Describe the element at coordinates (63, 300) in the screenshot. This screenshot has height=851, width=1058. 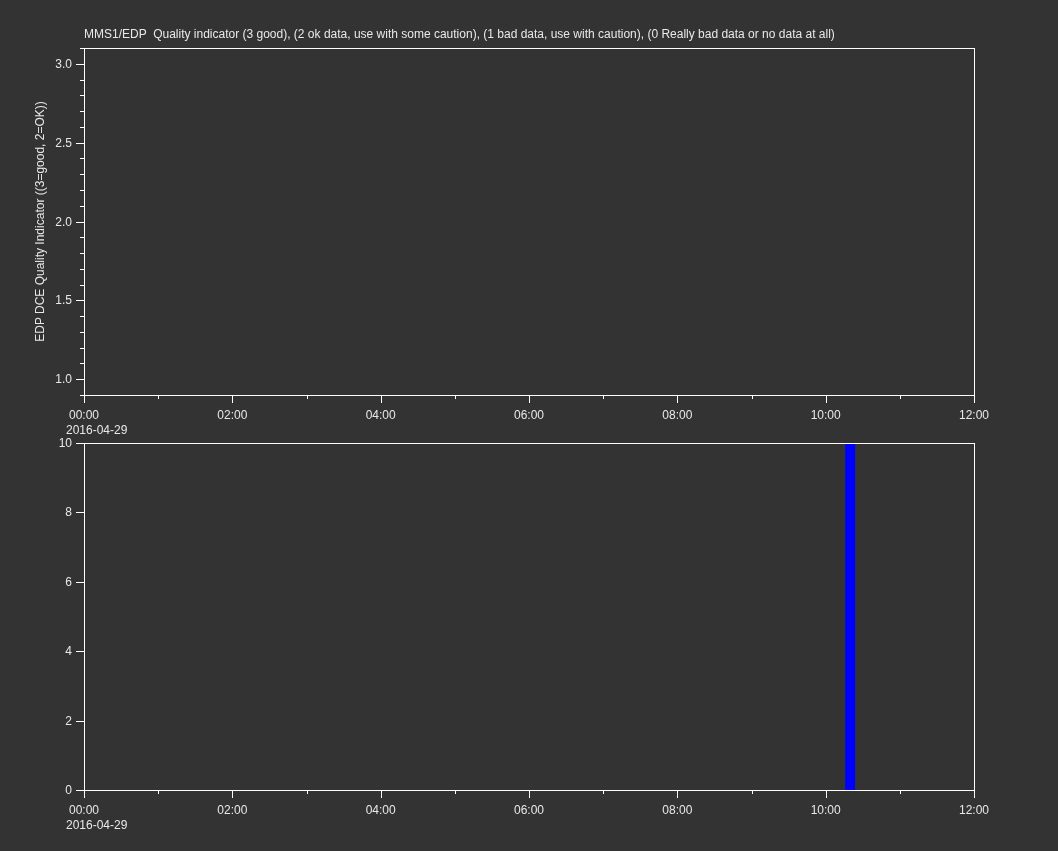
I see `tick-label: 1.5` at that location.